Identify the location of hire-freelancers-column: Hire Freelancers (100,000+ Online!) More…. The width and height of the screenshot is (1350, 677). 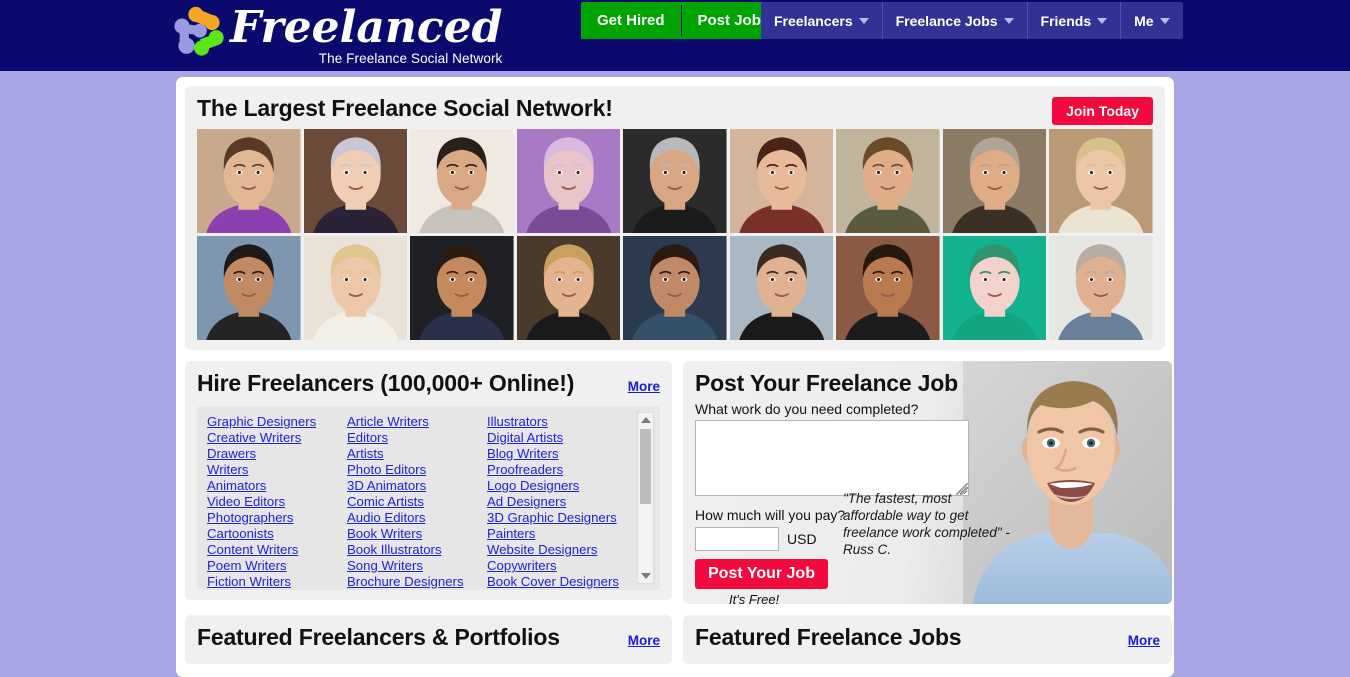
(428, 482).